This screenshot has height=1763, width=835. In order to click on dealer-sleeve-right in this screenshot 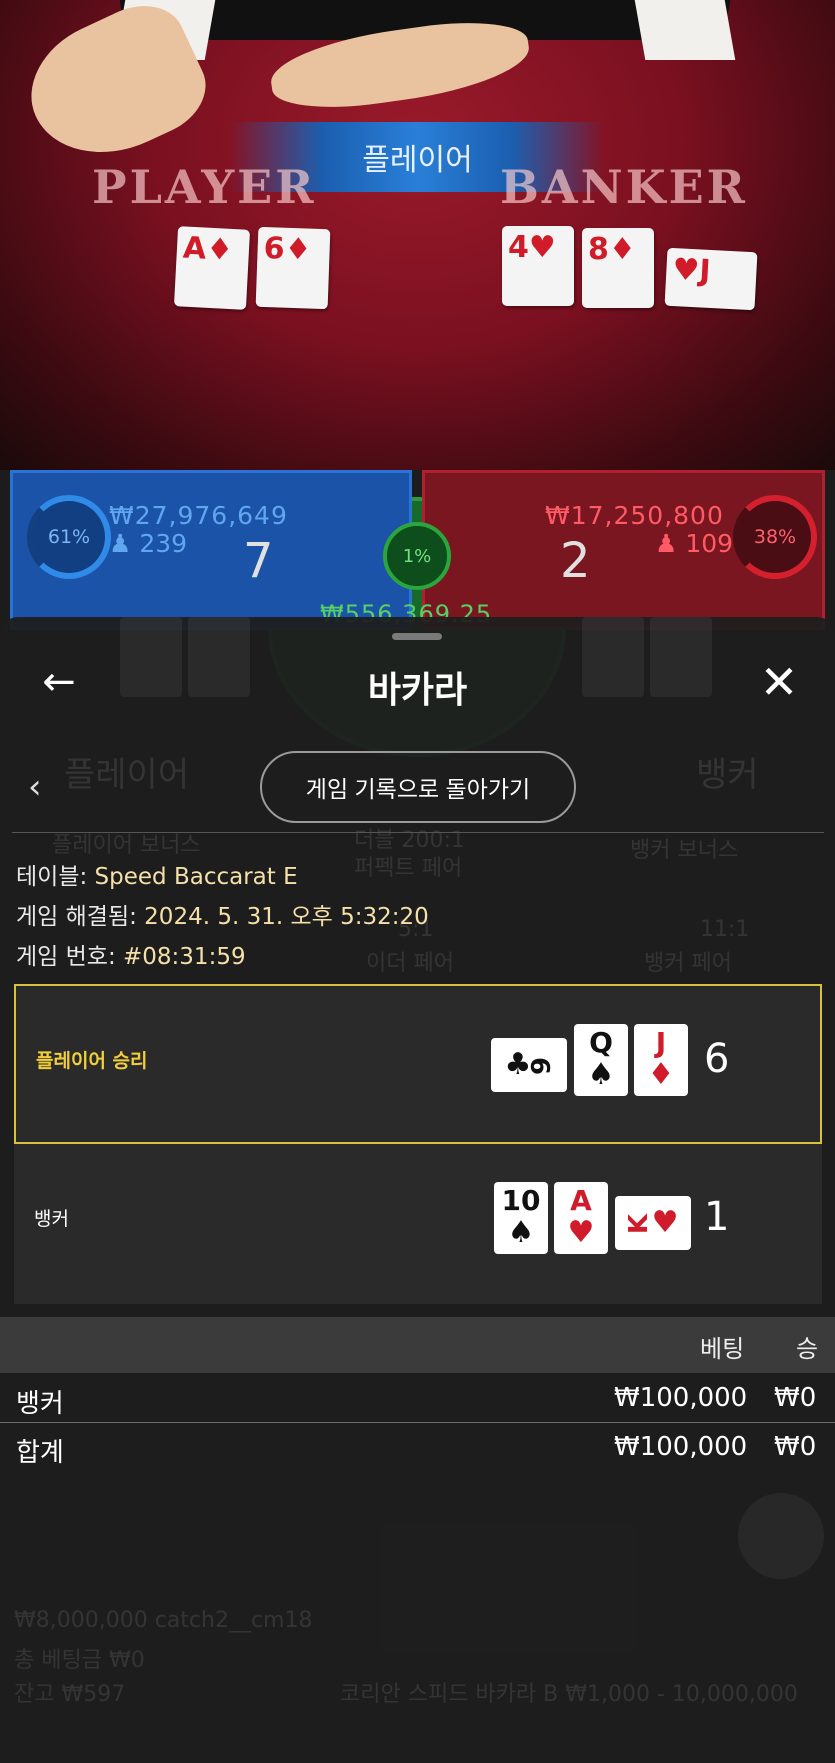, I will do `click(685, 30)`.